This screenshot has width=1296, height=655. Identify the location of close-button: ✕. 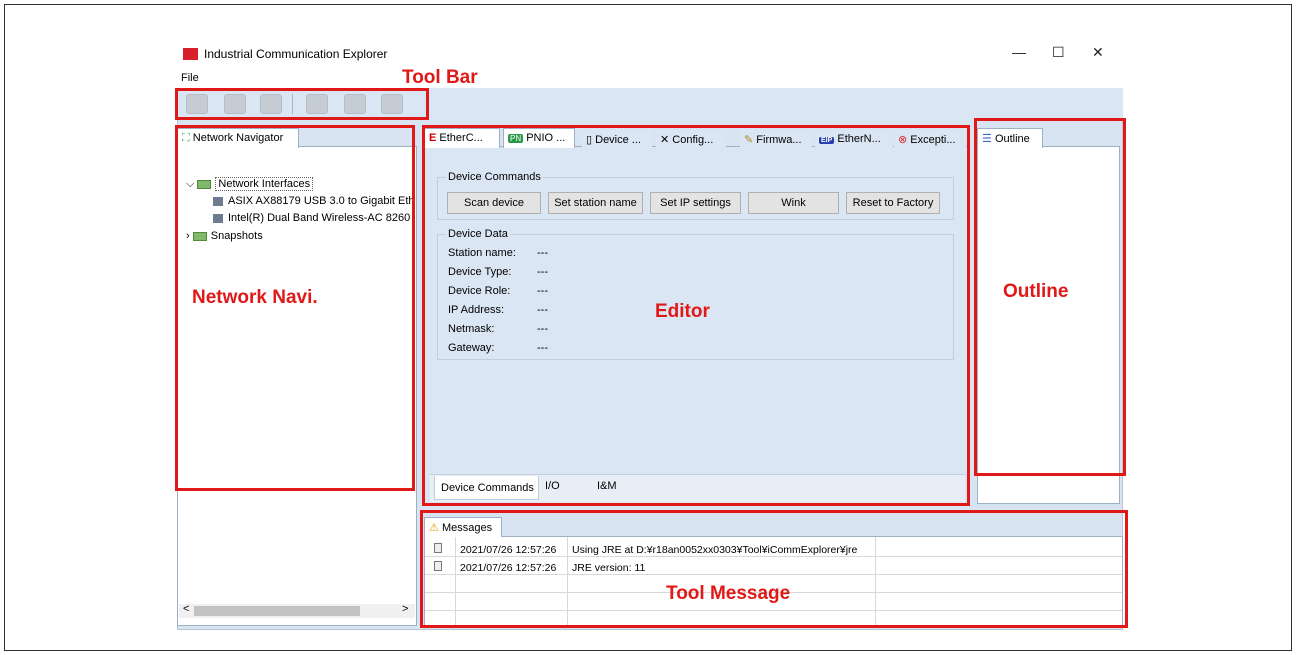
(1098, 52).